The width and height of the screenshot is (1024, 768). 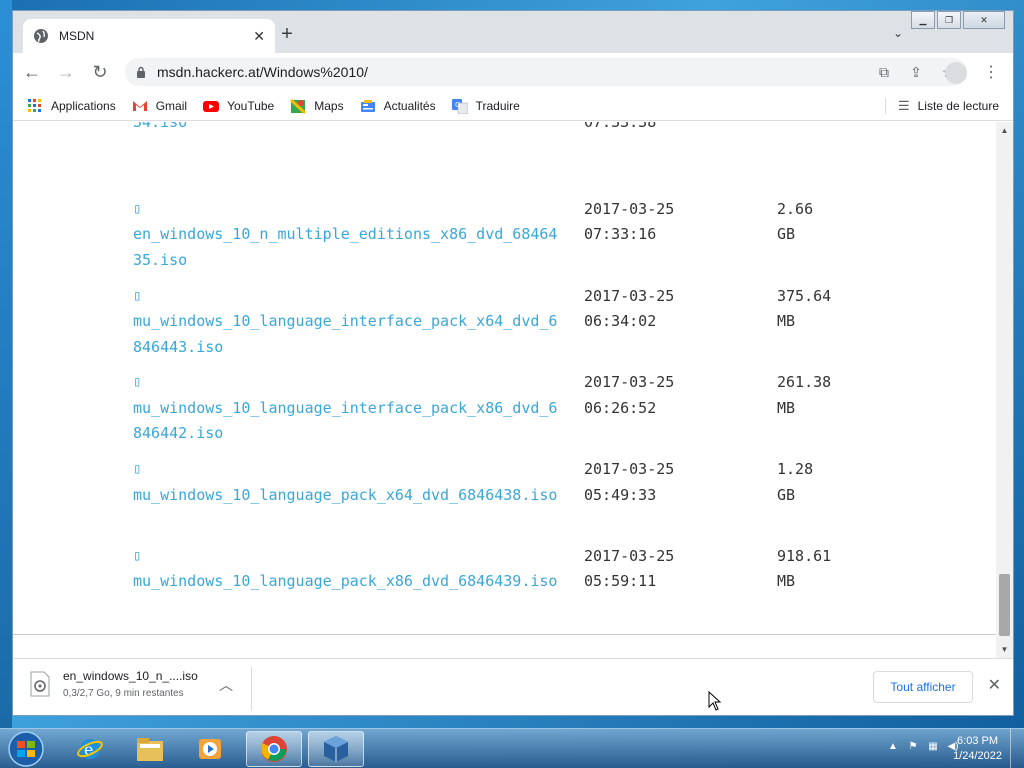 What do you see at coordinates (287, 34) in the screenshot?
I see `new-tab-button: +` at bounding box center [287, 34].